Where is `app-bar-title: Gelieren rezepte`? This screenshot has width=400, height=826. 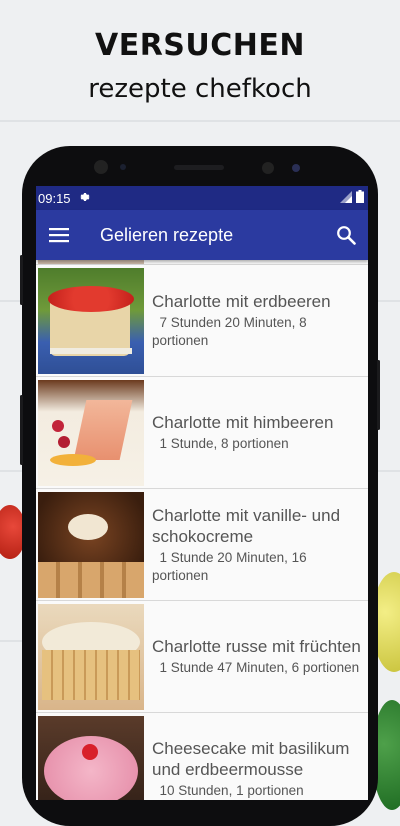
app-bar-title: Gelieren rezepte is located at coordinates (167, 234).